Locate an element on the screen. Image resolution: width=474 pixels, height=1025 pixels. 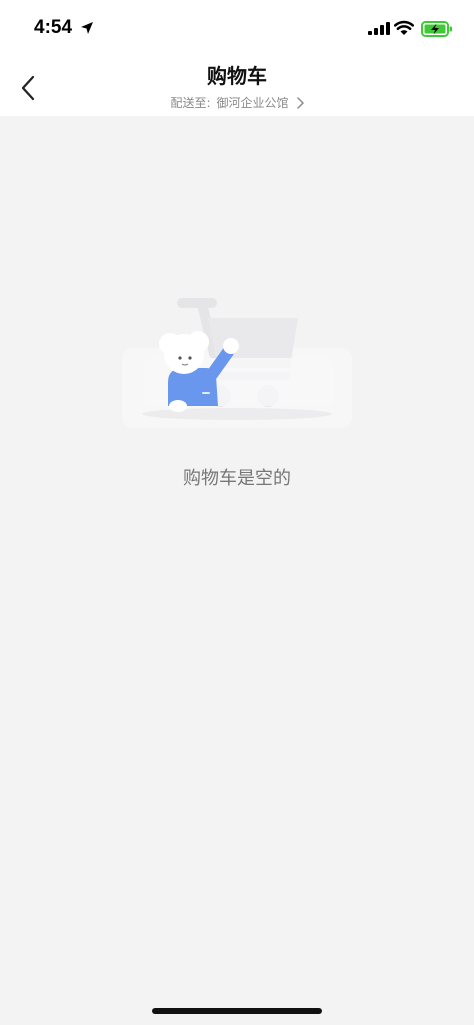
nav-bar: 购物车 配送至: 御河企业公馆 is located at coordinates (237, 87).